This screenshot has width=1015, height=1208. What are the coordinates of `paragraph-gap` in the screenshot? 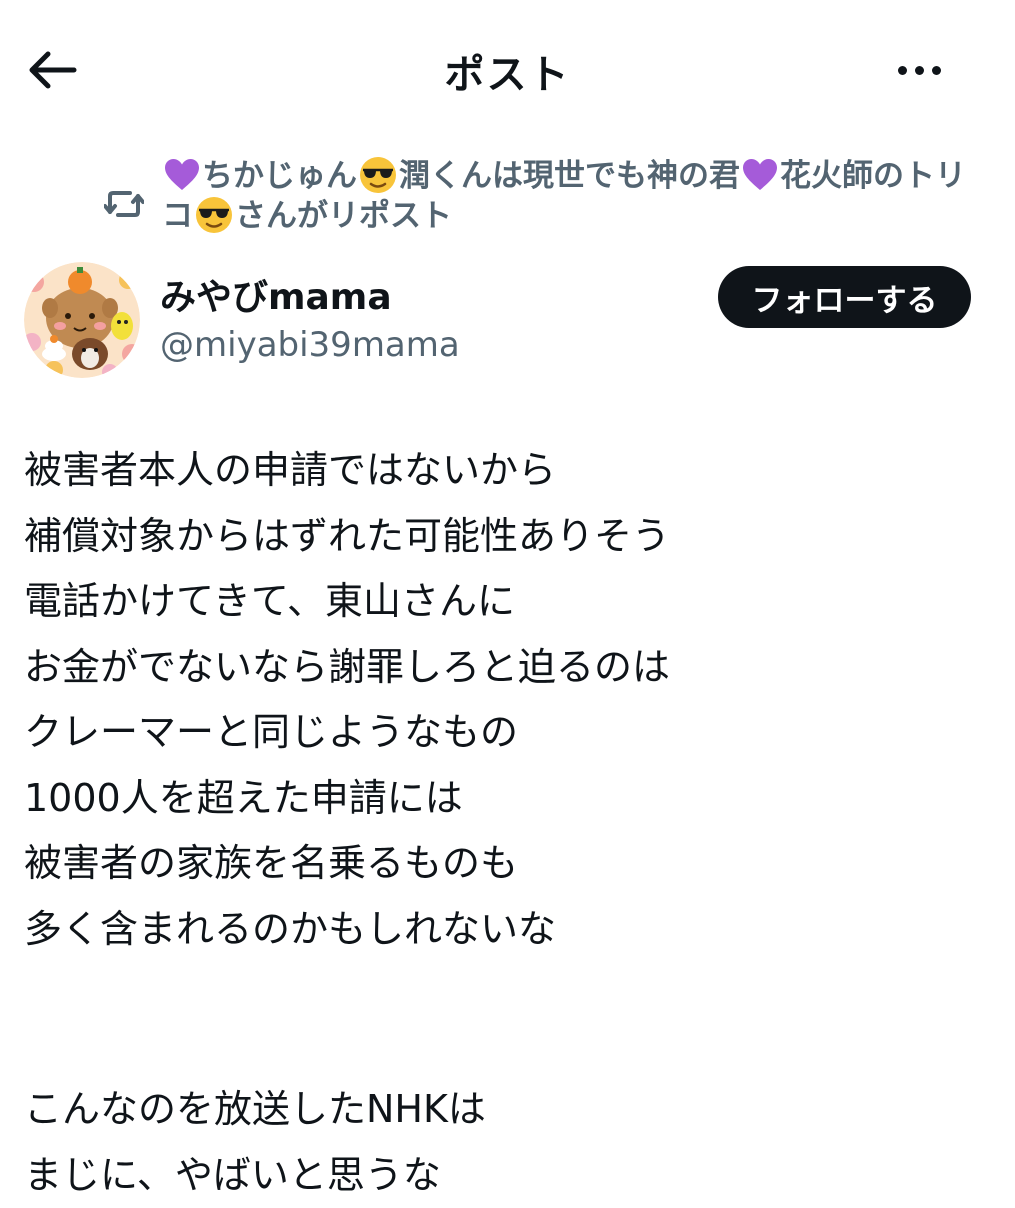 It's located at (504, 1019).